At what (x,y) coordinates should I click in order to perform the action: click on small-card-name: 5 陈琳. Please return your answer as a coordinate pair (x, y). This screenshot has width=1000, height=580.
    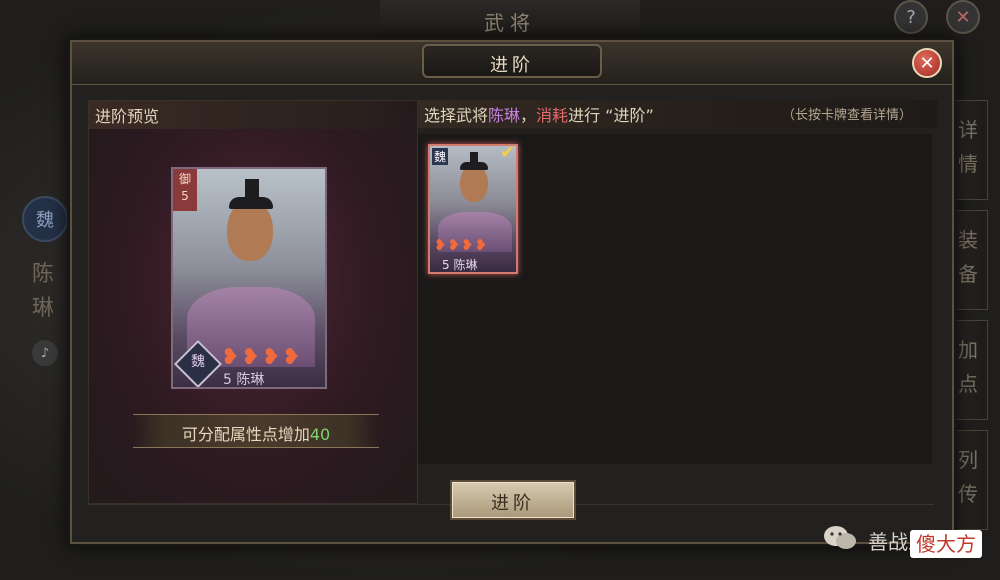
    Looking at the image, I should click on (460, 265).